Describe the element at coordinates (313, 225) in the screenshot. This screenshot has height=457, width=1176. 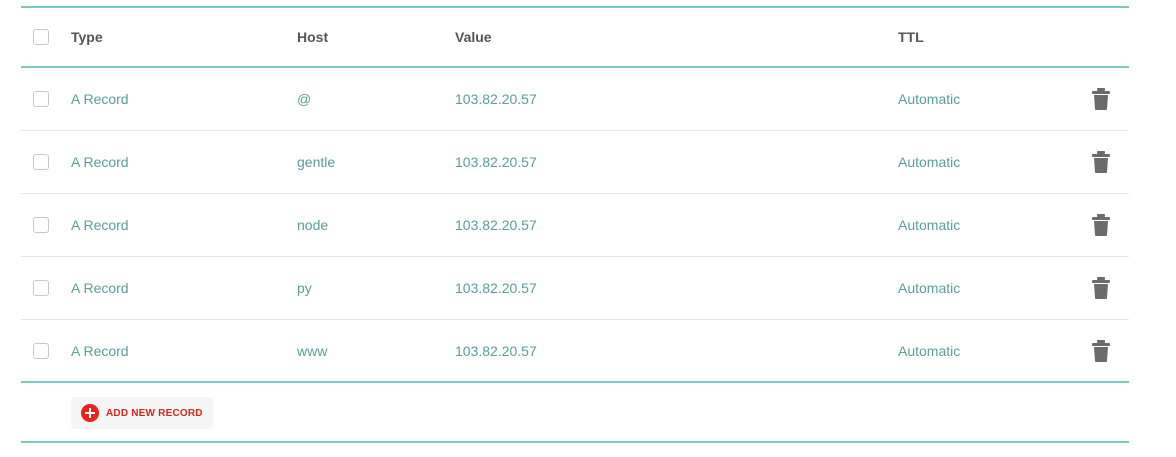
I see `record-host: node` at that location.